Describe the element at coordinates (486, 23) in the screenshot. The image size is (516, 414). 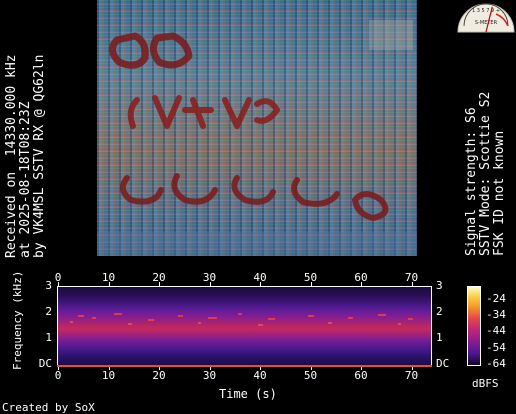
I see `s-meter-scale-text: S-METER` at that location.